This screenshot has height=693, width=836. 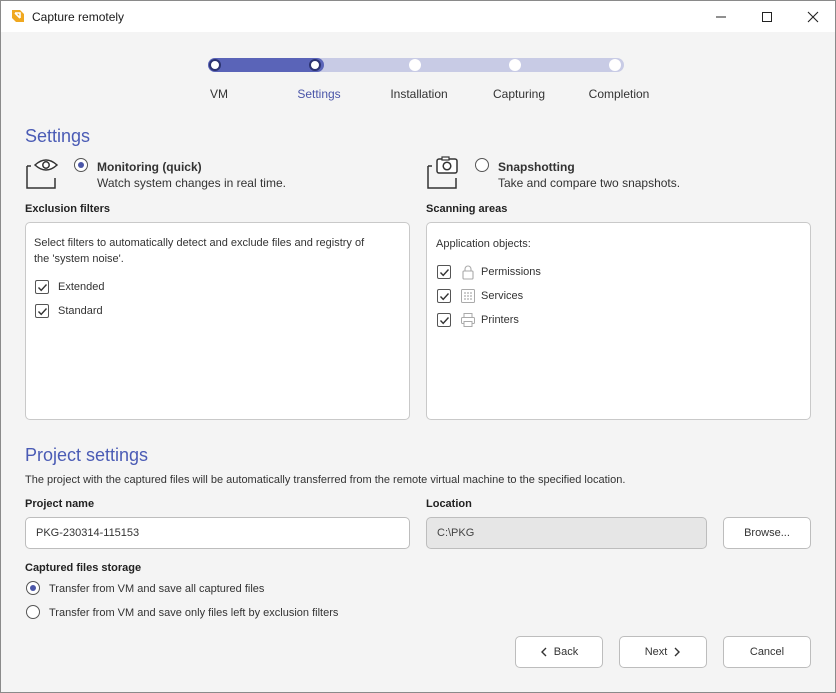 I want to click on minimize-icon, so click(x=721, y=16).